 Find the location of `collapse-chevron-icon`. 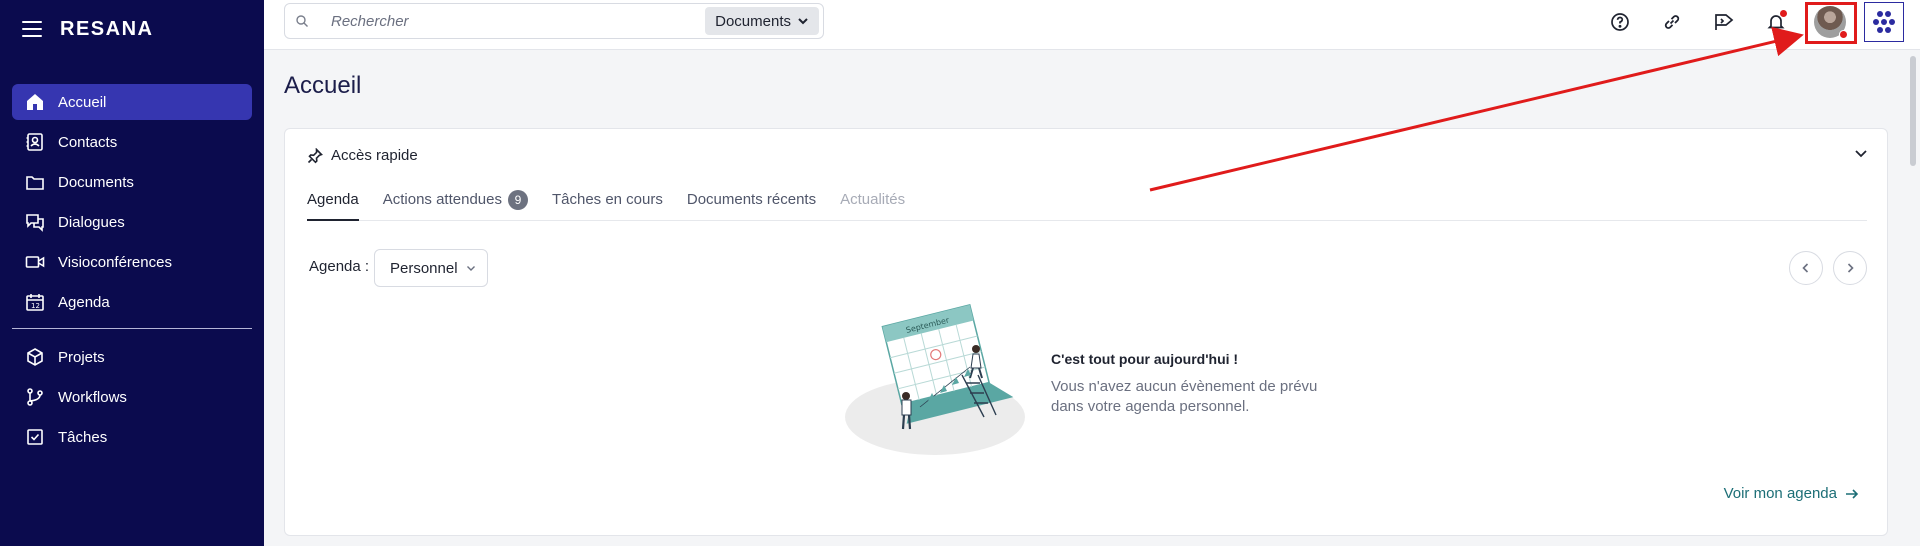

collapse-chevron-icon is located at coordinates (1861, 155).